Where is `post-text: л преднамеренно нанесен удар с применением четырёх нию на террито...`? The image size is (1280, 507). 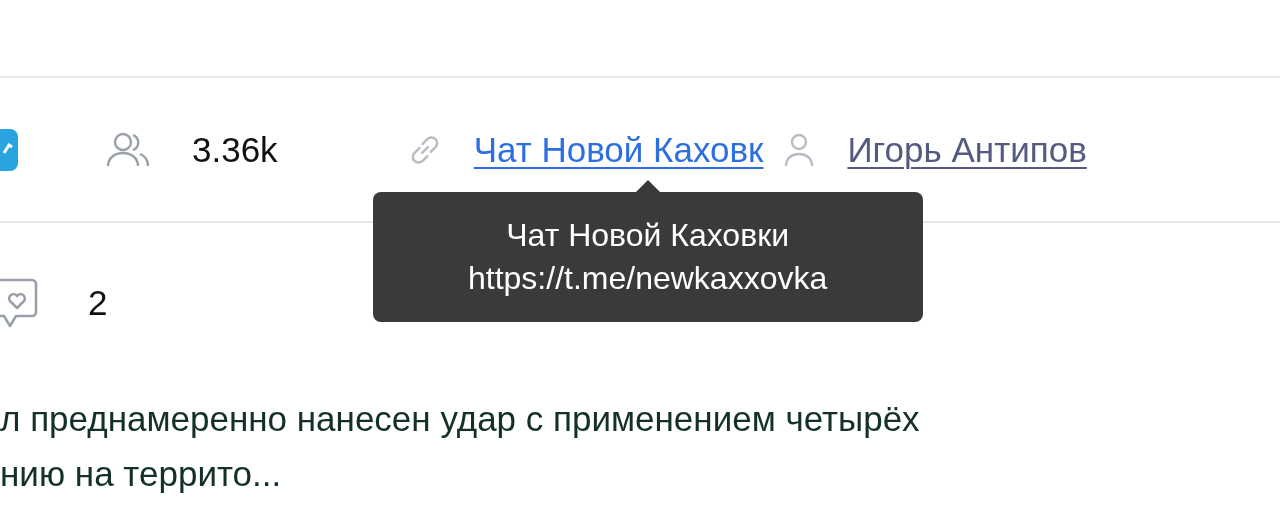 post-text: л преднамеренно нанесен удар с применением четырёх нию на террито... is located at coordinates (460, 446).